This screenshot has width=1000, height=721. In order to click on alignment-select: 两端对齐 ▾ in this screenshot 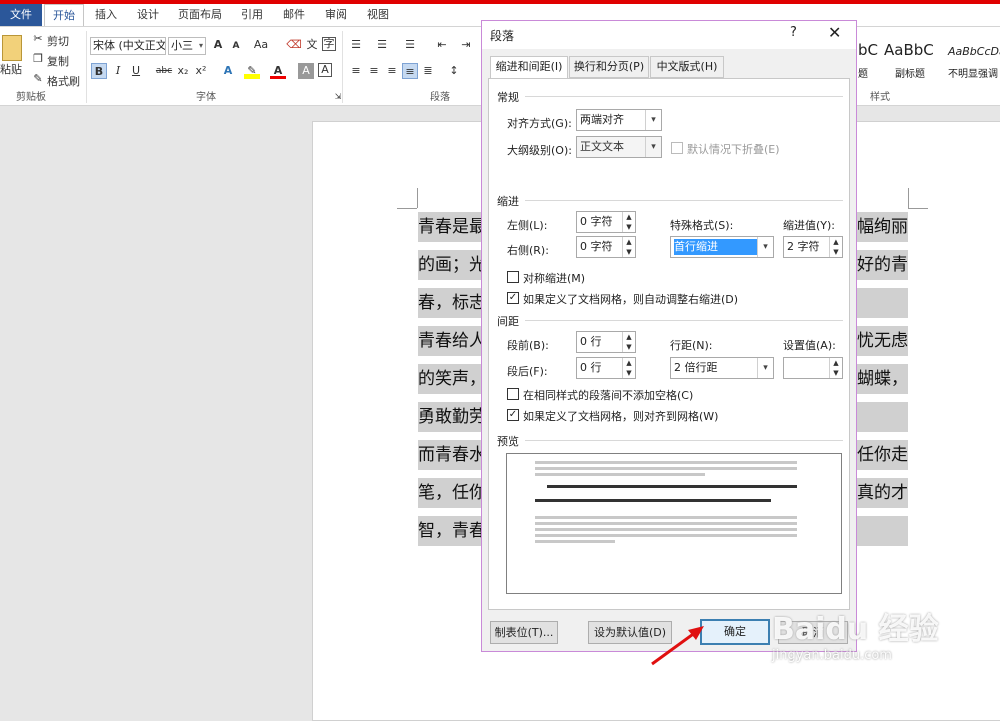, I will do `click(619, 120)`.